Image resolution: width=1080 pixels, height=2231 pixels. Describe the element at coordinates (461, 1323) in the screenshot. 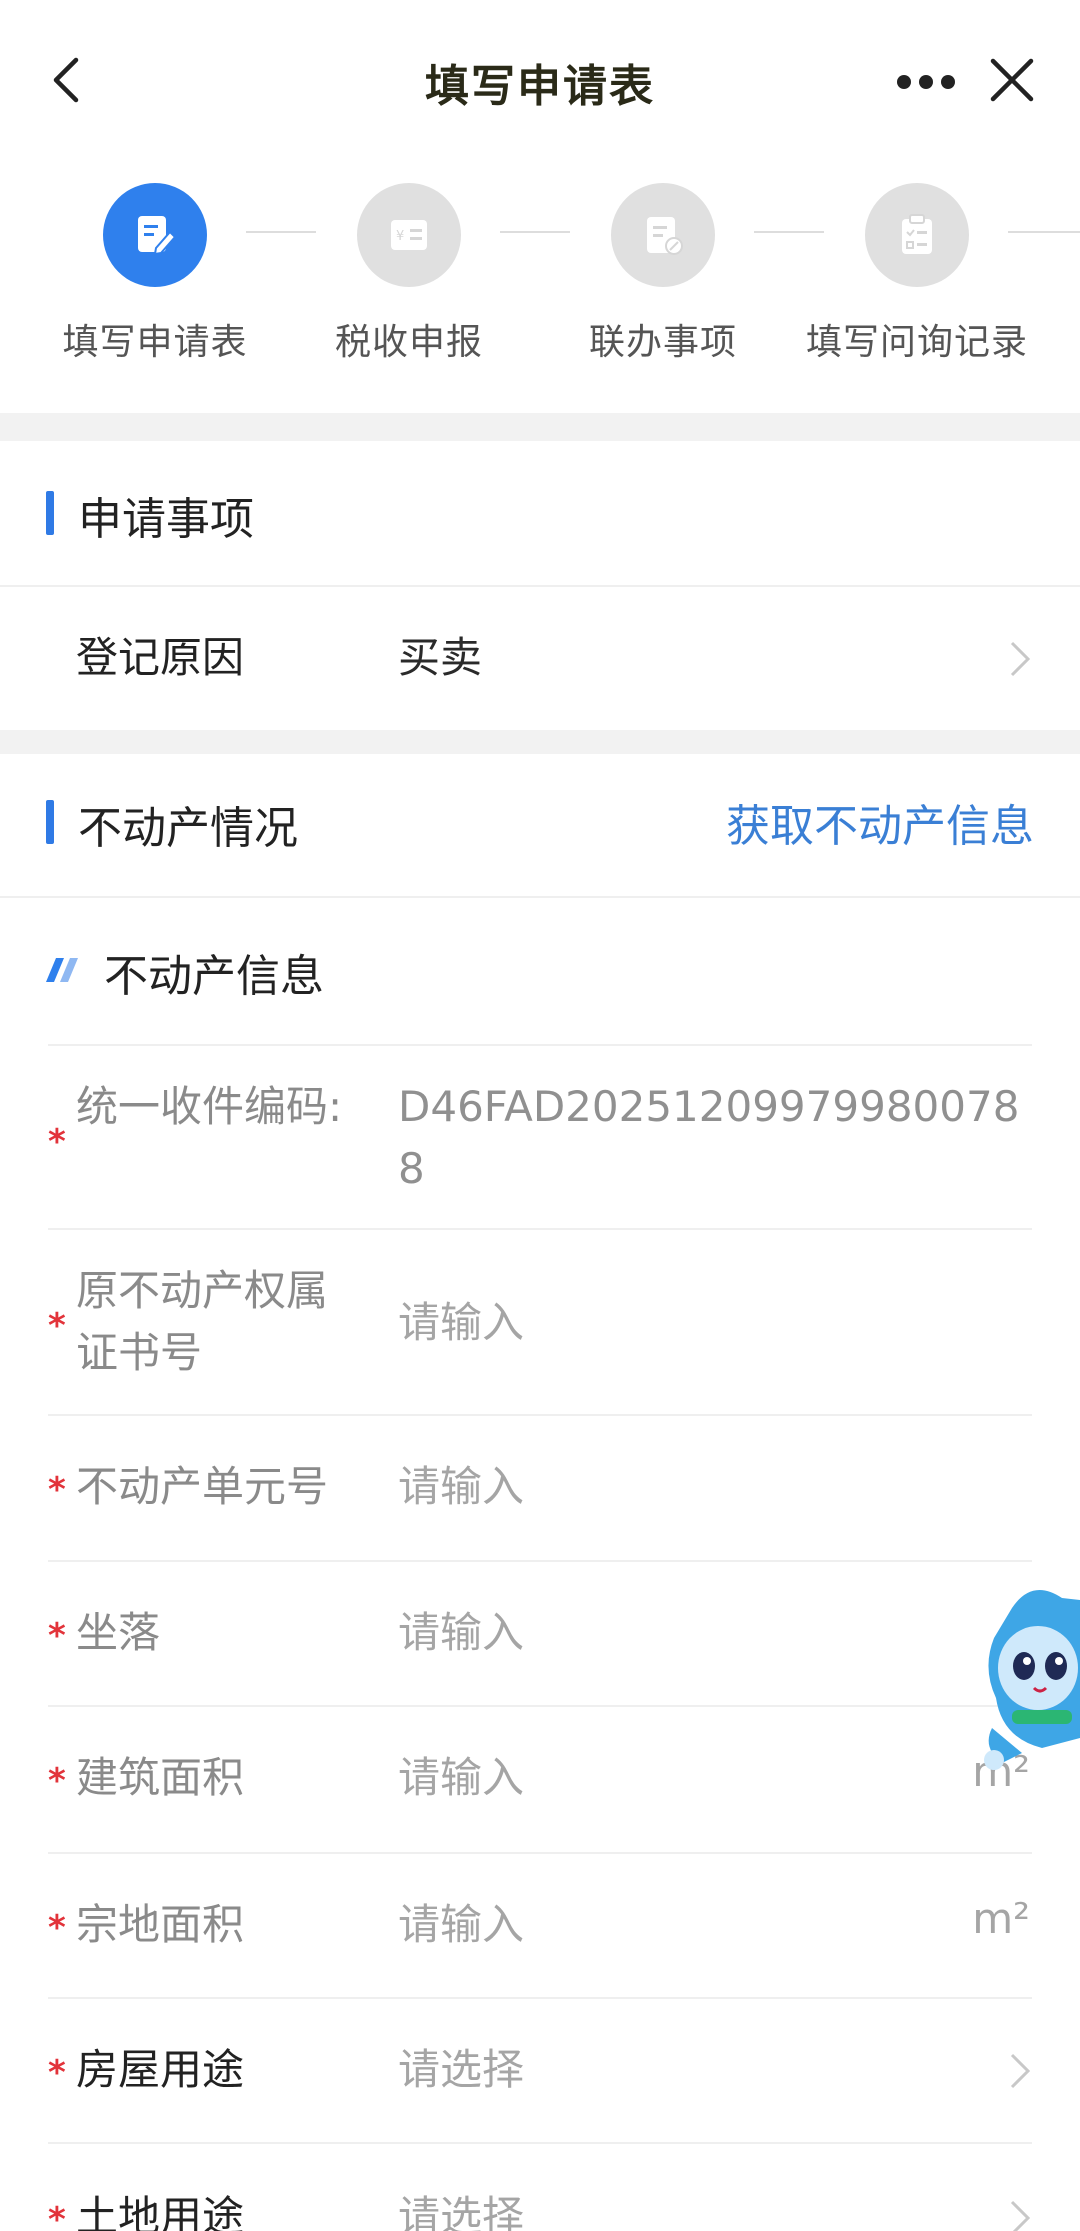

I see `certificate-no-input: 请输入` at that location.